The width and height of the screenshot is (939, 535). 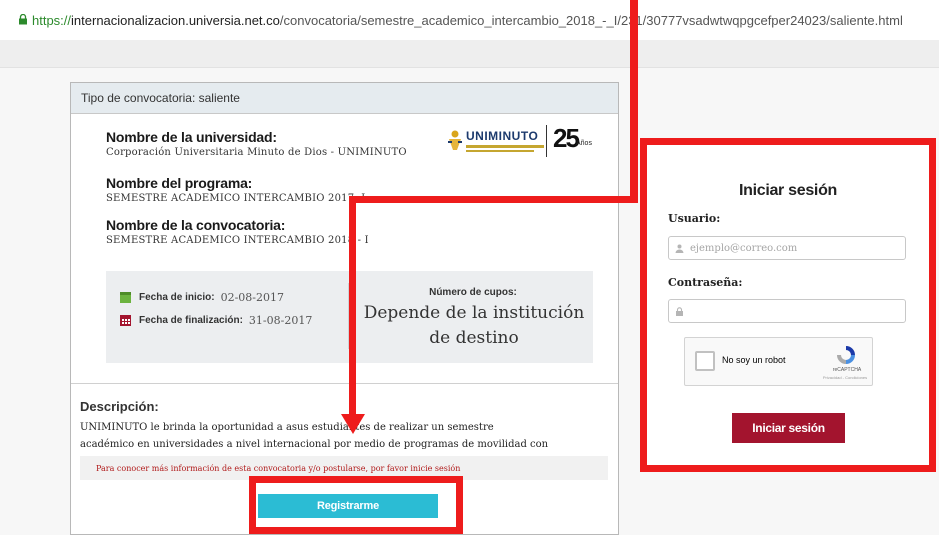 What do you see at coordinates (352, 307) in the screenshot?
I see `annotation-arrow-vertical` at bounding box center [352, 307].